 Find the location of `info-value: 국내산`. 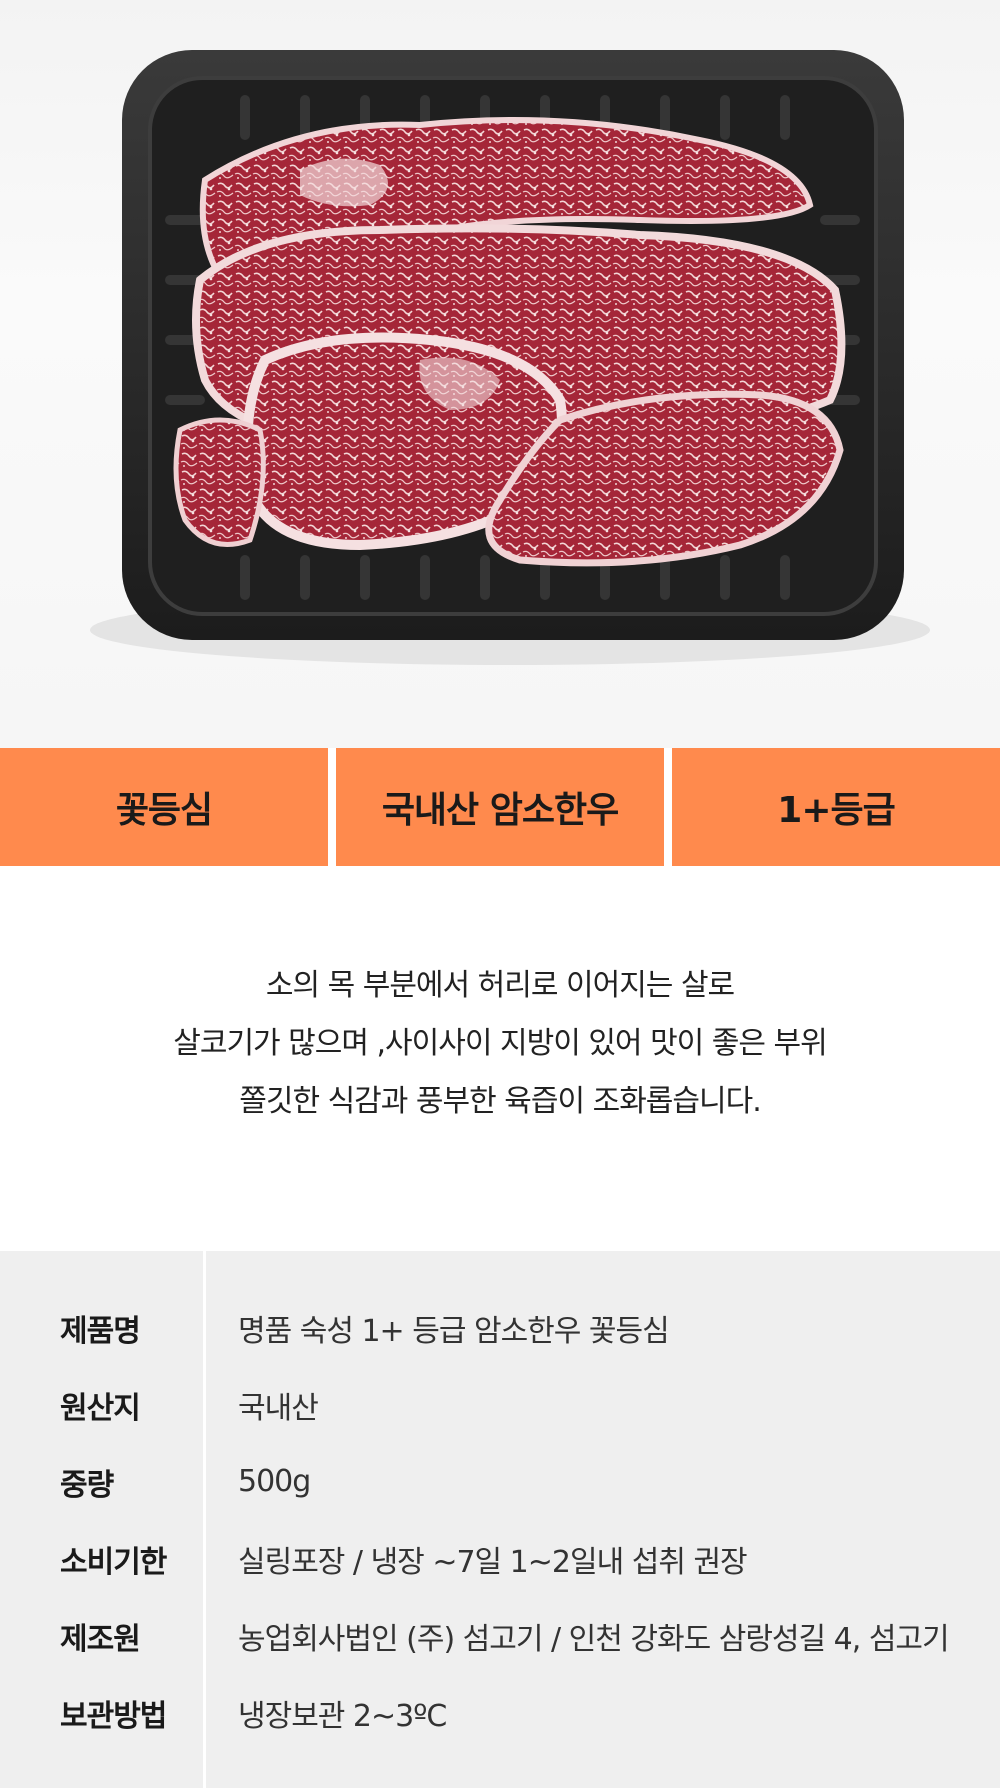

info-value: 국내산 is located at coordinates (278, 1408).